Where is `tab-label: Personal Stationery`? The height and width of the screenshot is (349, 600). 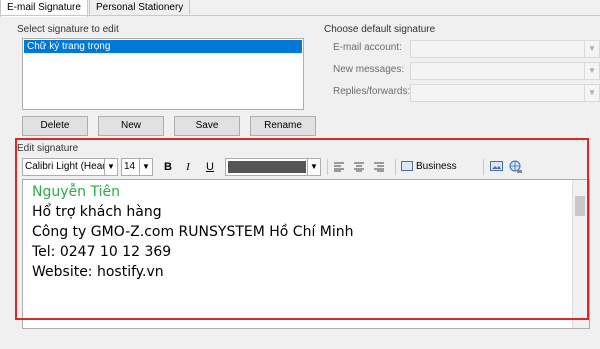 tab-label: Personal Stationery is located at coordinates (140, 7).